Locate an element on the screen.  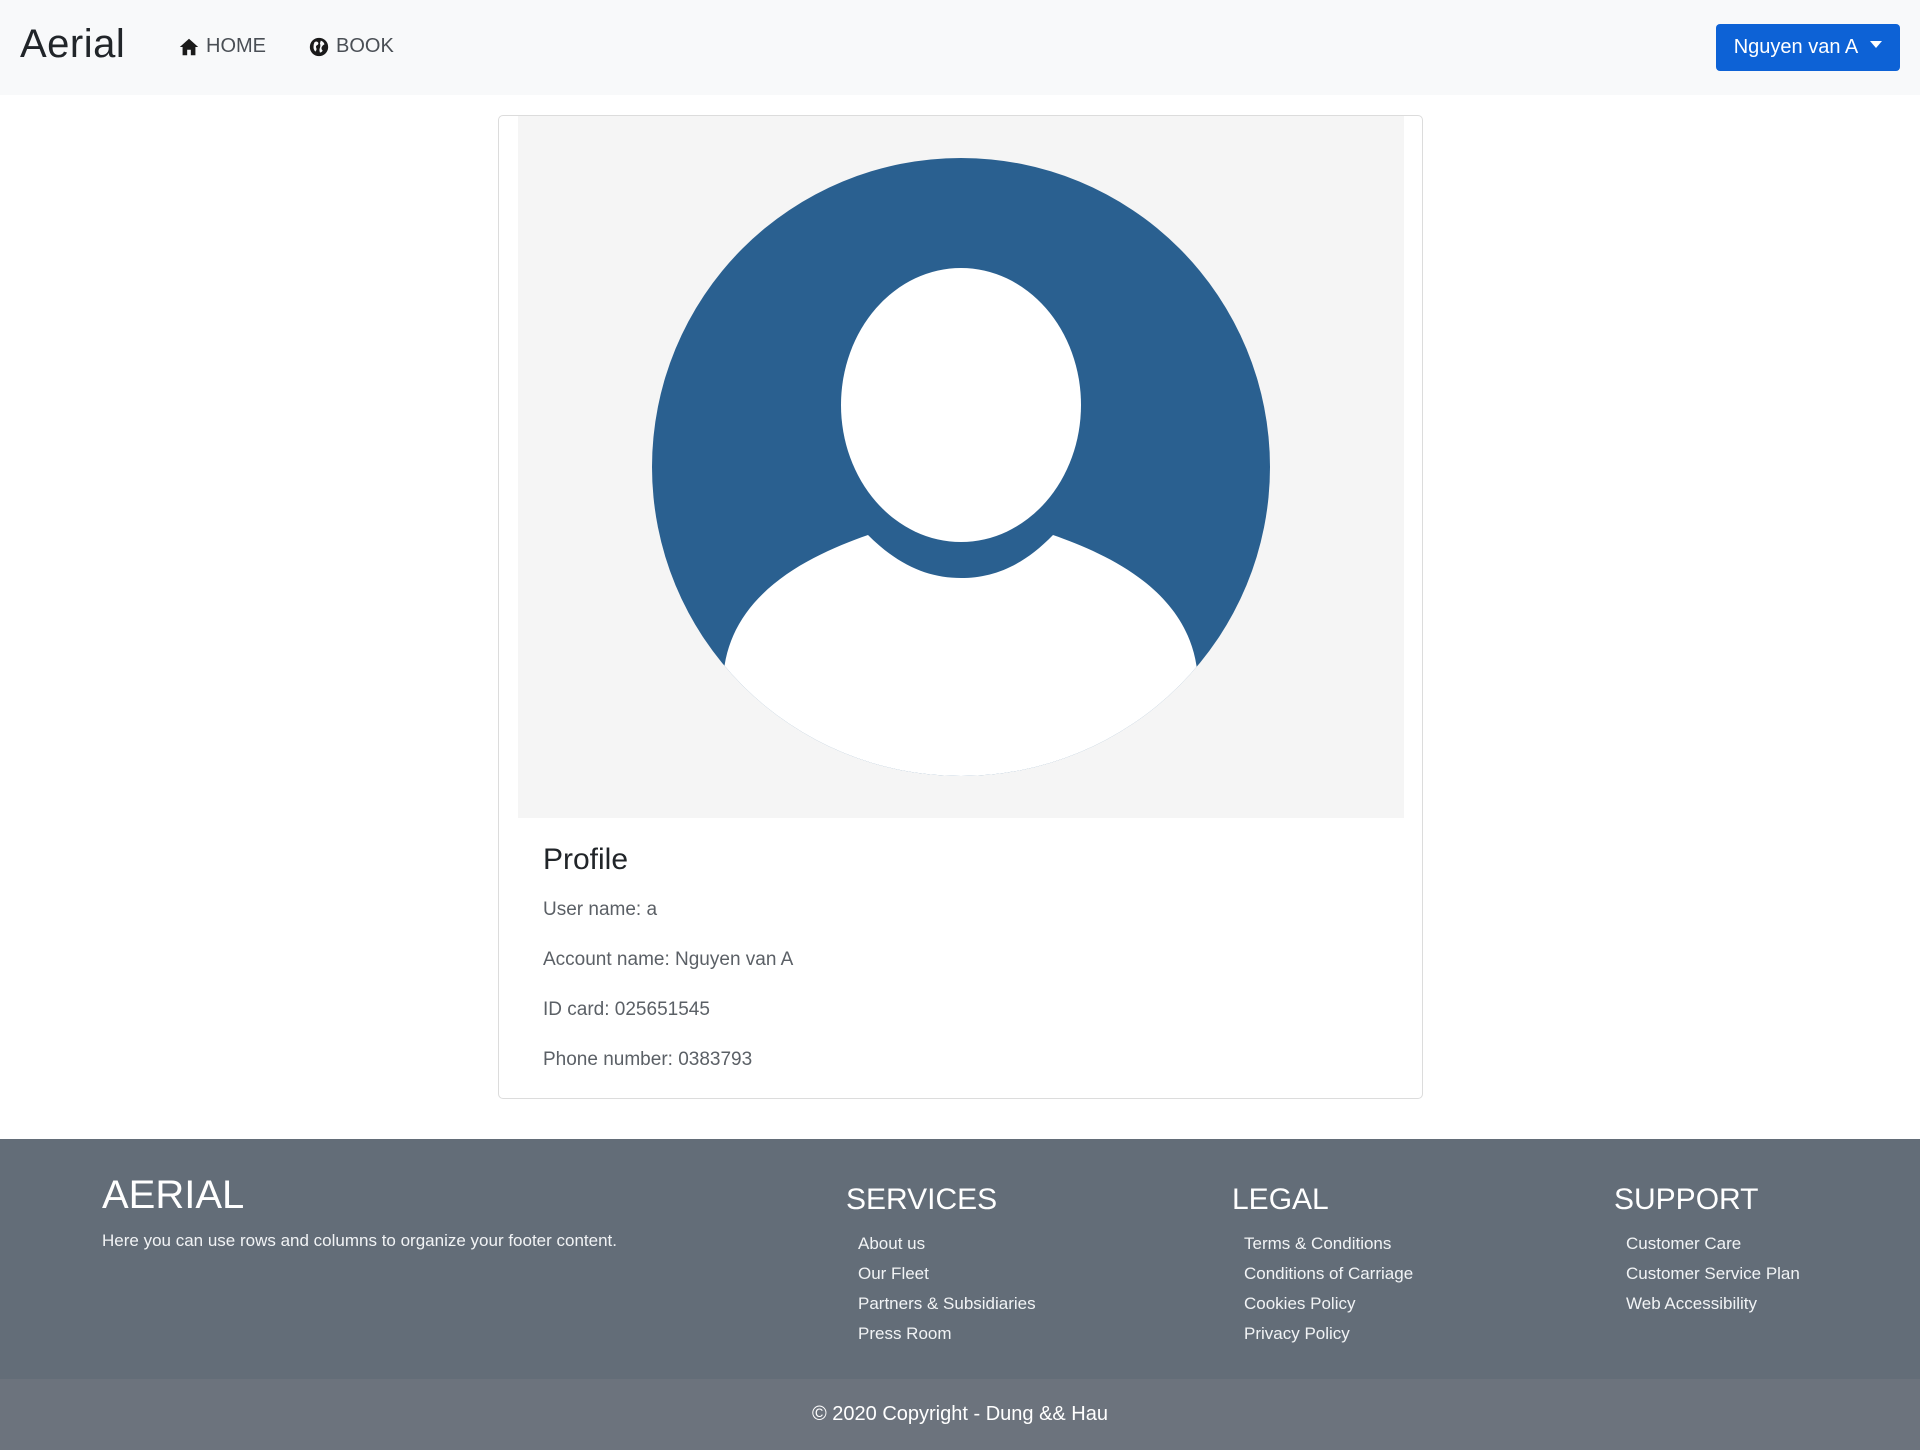
footer-link-about-us: About us is located at coordinates (947, 1244).